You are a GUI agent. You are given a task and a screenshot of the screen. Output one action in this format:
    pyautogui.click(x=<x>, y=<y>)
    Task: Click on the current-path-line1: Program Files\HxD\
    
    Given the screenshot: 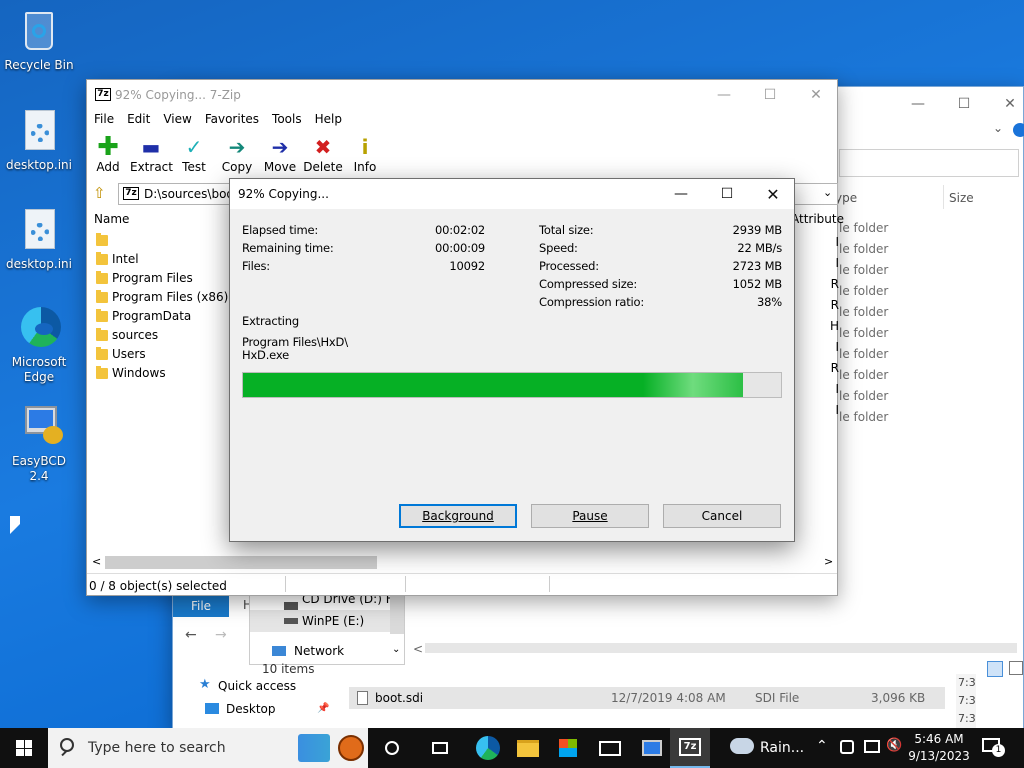 What is the action you would take?
    pyautogui.click(x=295, y=342)
    